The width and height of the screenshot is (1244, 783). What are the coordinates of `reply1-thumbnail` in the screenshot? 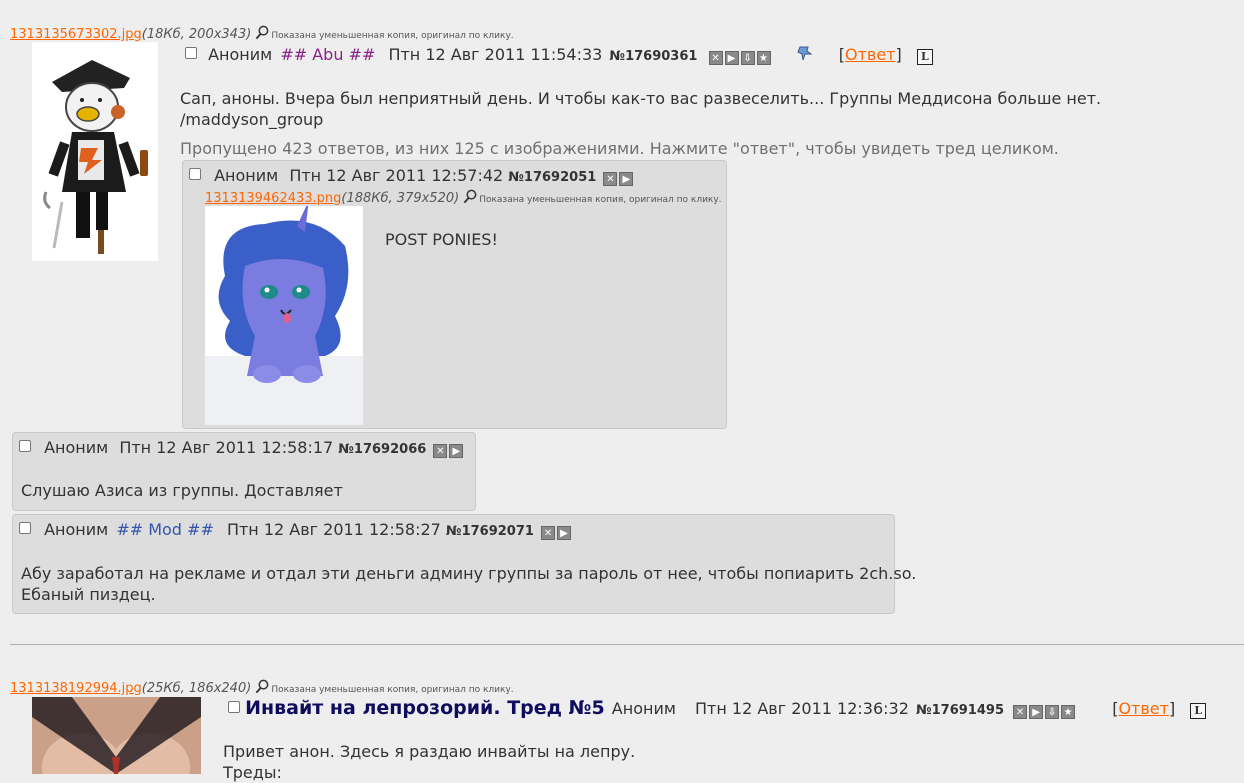 It's located at (284, 312).